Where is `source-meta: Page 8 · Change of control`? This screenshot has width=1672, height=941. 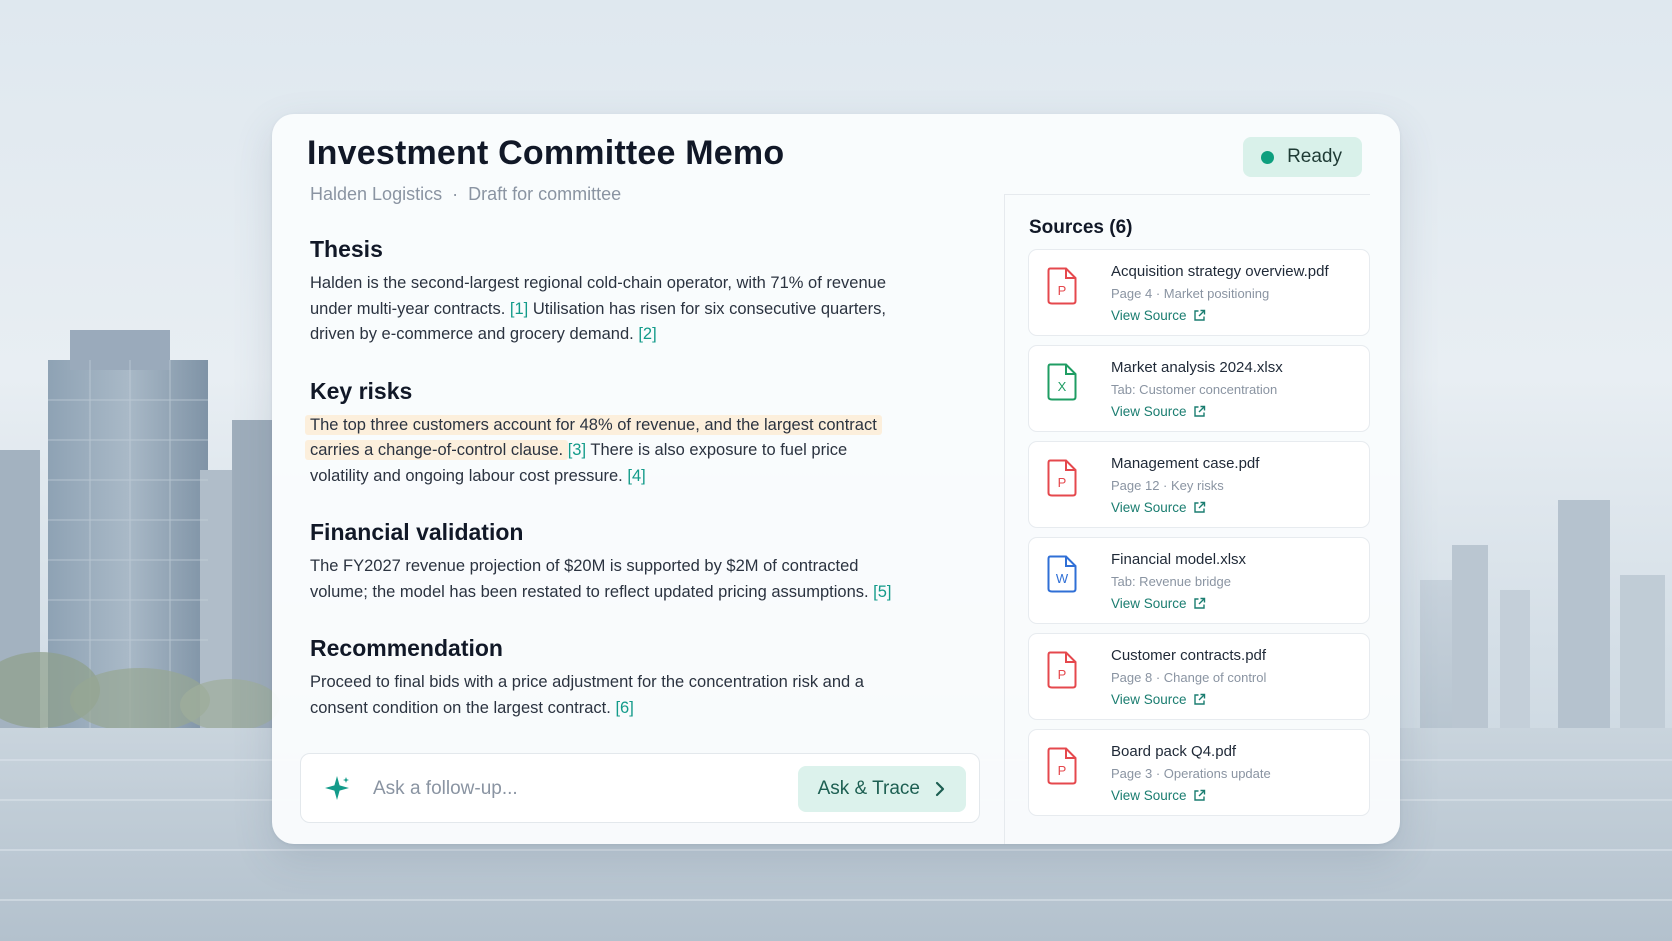
source-meta: Page 8 · Change of control is located at coordinates (1189, 677).